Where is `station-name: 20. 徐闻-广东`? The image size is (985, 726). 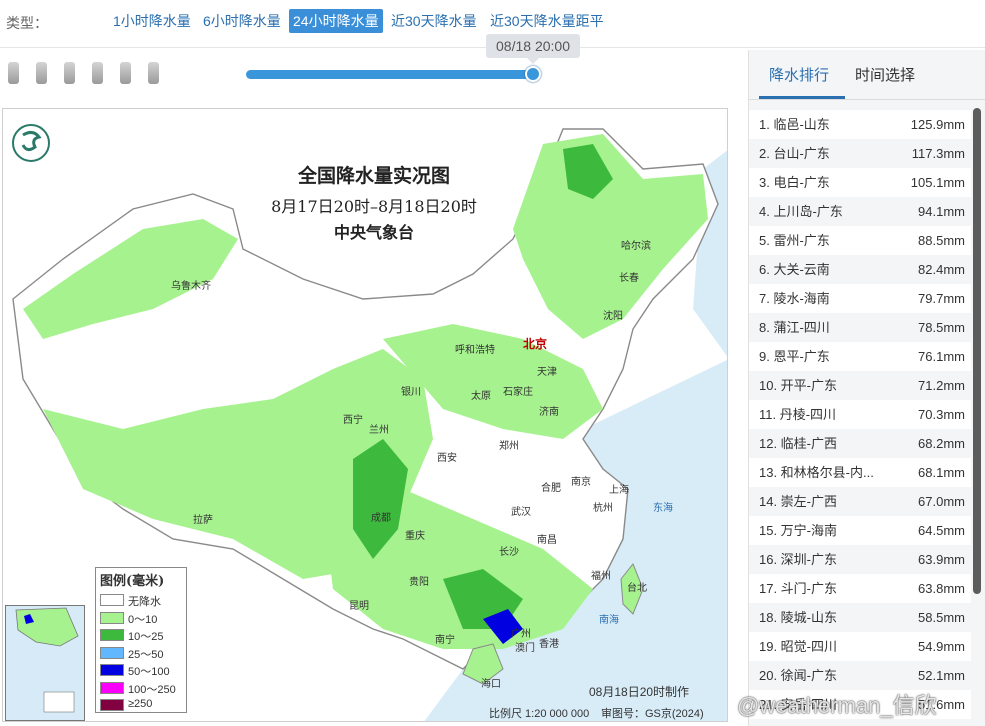 station-name: 20. 徐闻-广东 is located at coordinates (798, 675).